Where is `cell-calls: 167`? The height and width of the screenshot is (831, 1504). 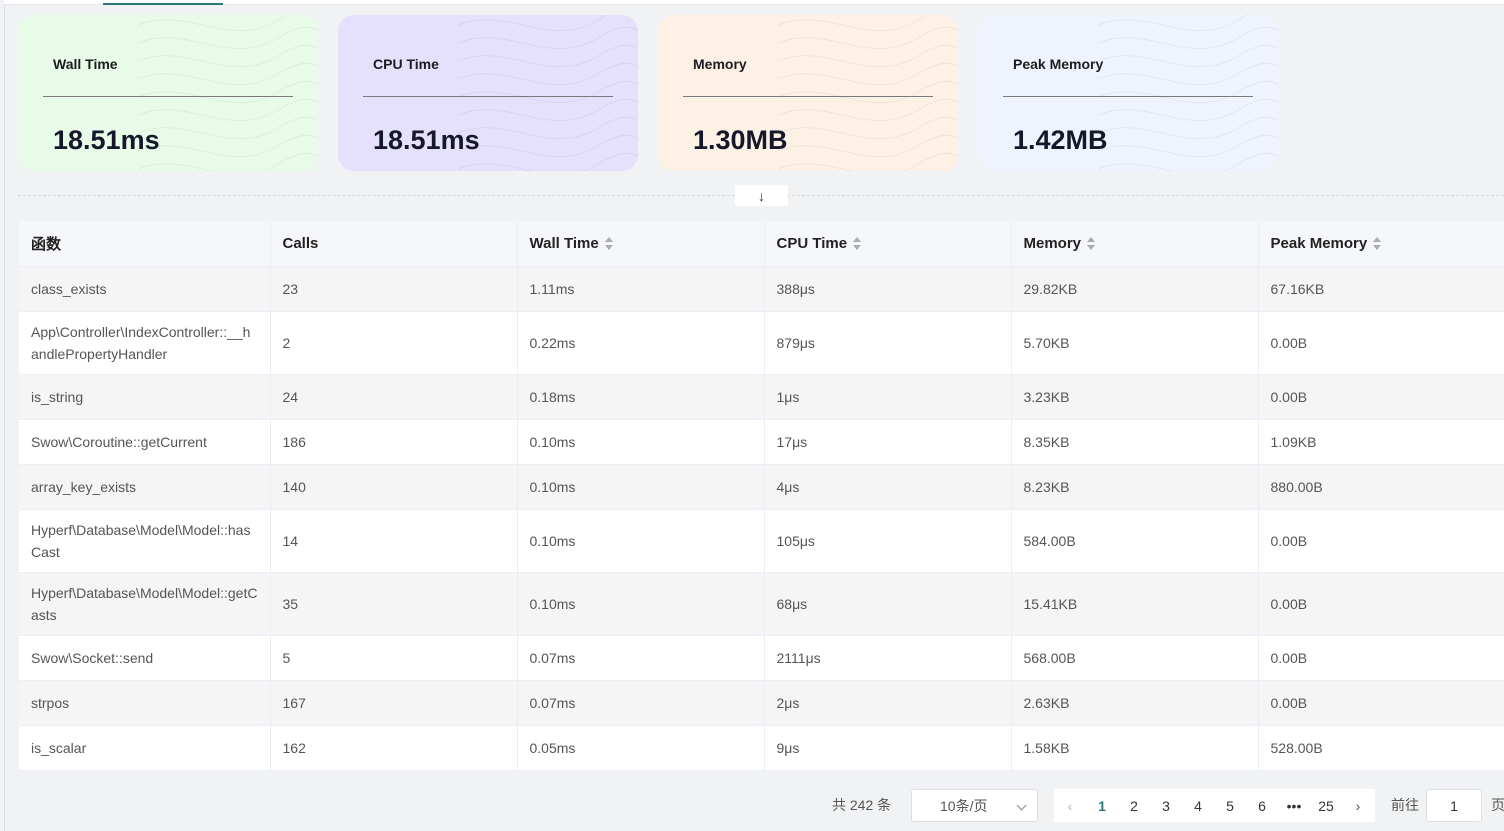
cell-calls: 167 is located at coordinates (394, 703).